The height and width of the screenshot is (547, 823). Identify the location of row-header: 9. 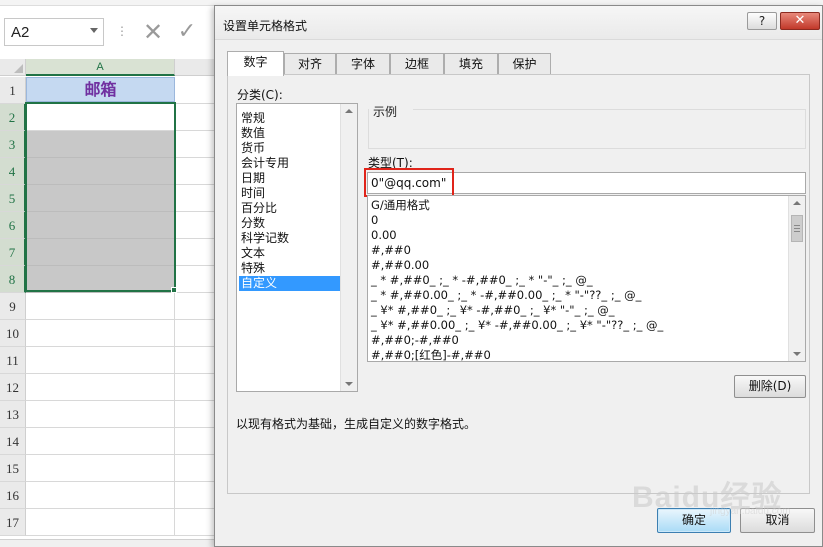
(13, 306).